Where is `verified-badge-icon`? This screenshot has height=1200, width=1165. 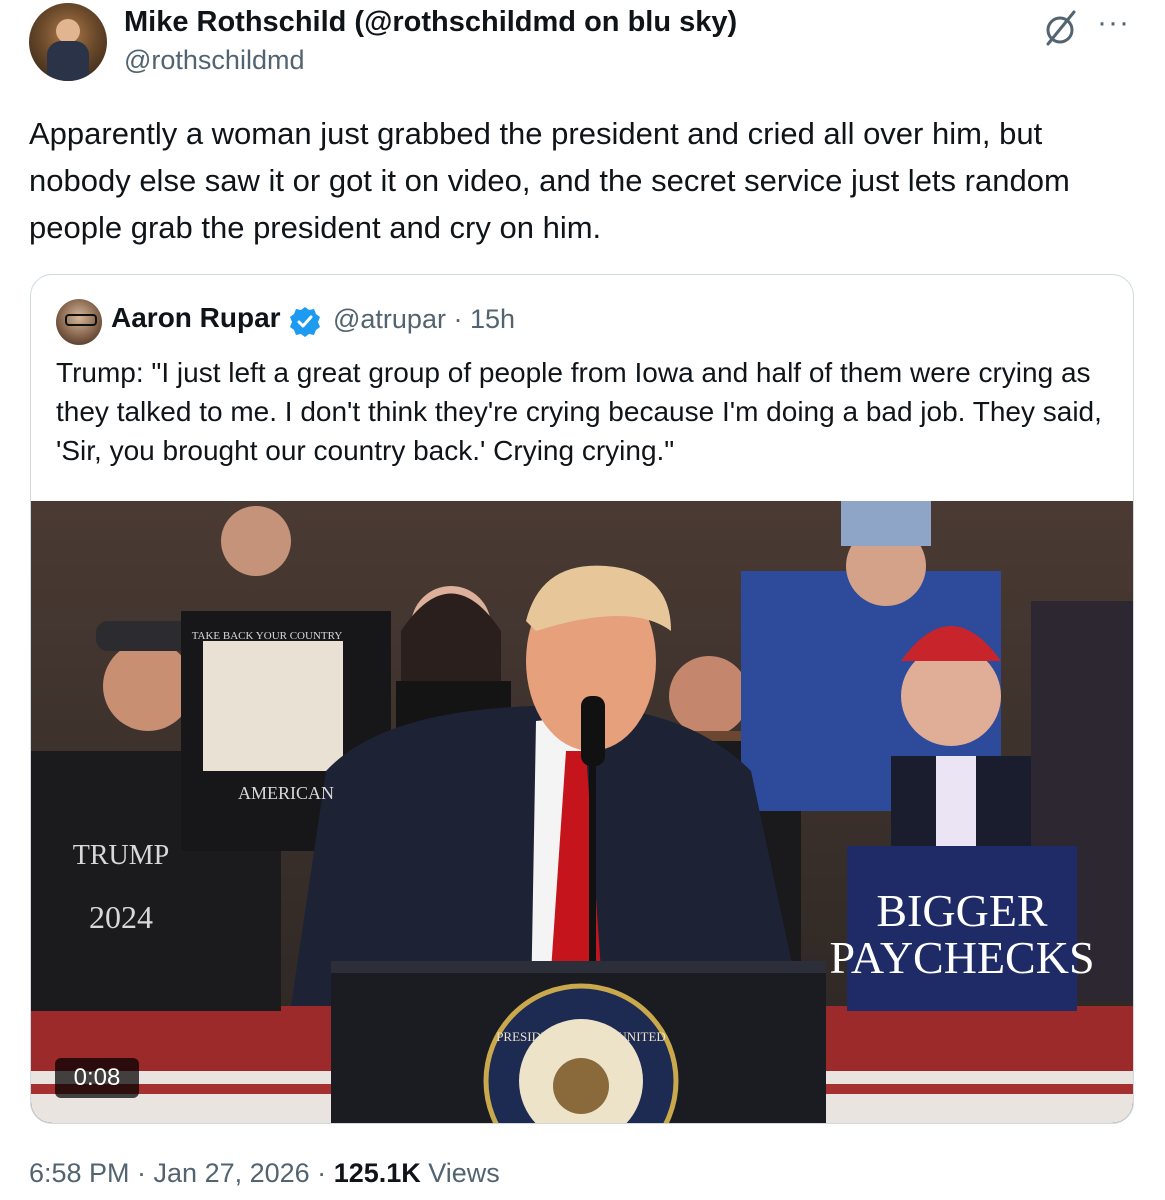
verified-badge-icon is located at coordinates (305, 322).